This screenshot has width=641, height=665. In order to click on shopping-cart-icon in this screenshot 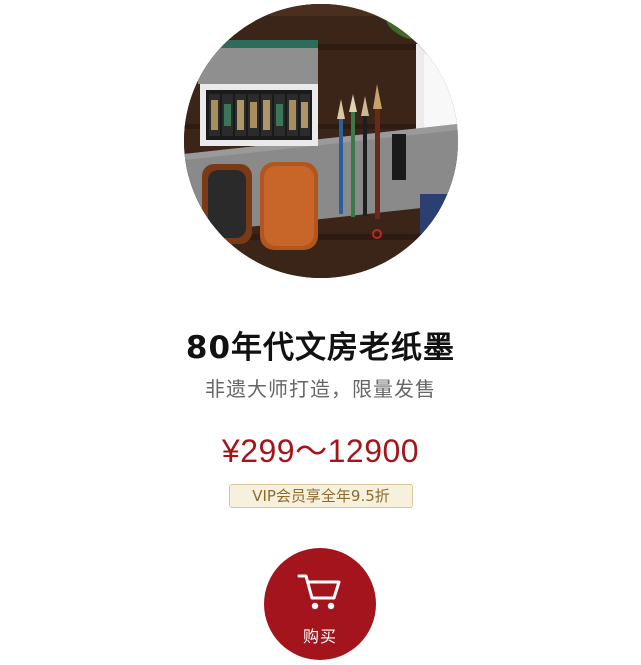, I will do `click(319, 592)`.